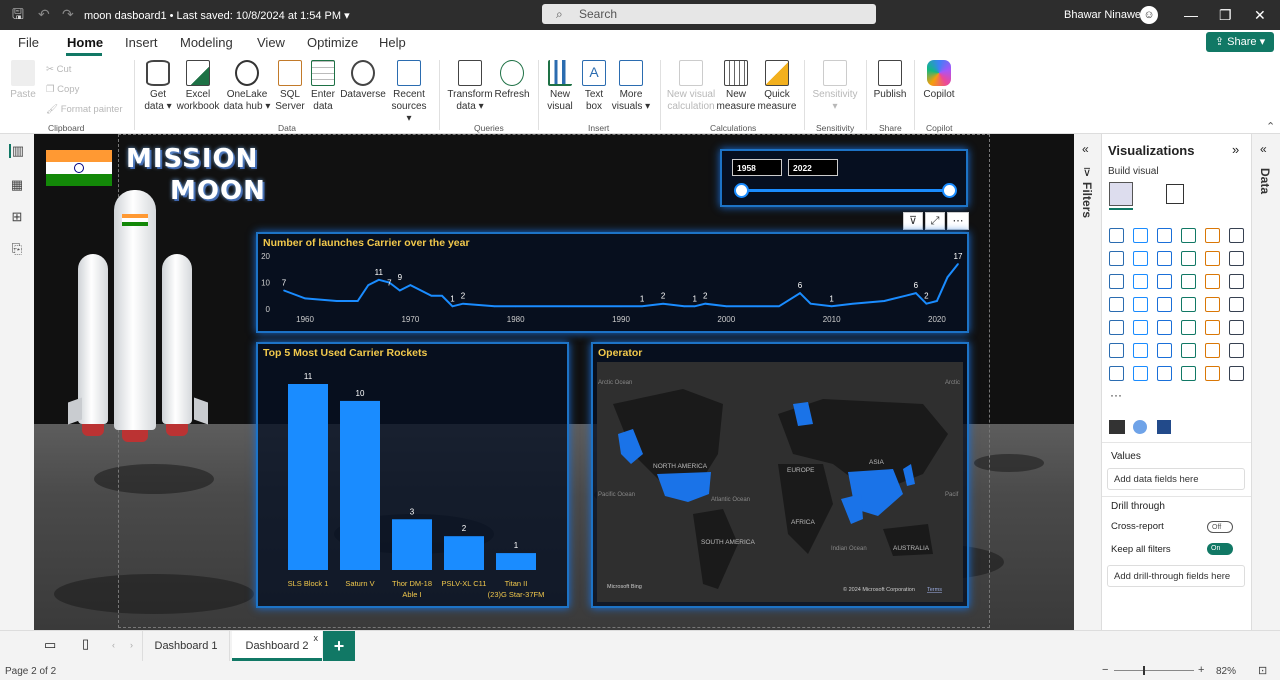  What do you see at coordinates (1260, 15) in the screenshot?
I see `close-icon: ✕` at bounding box center [1260, 15].